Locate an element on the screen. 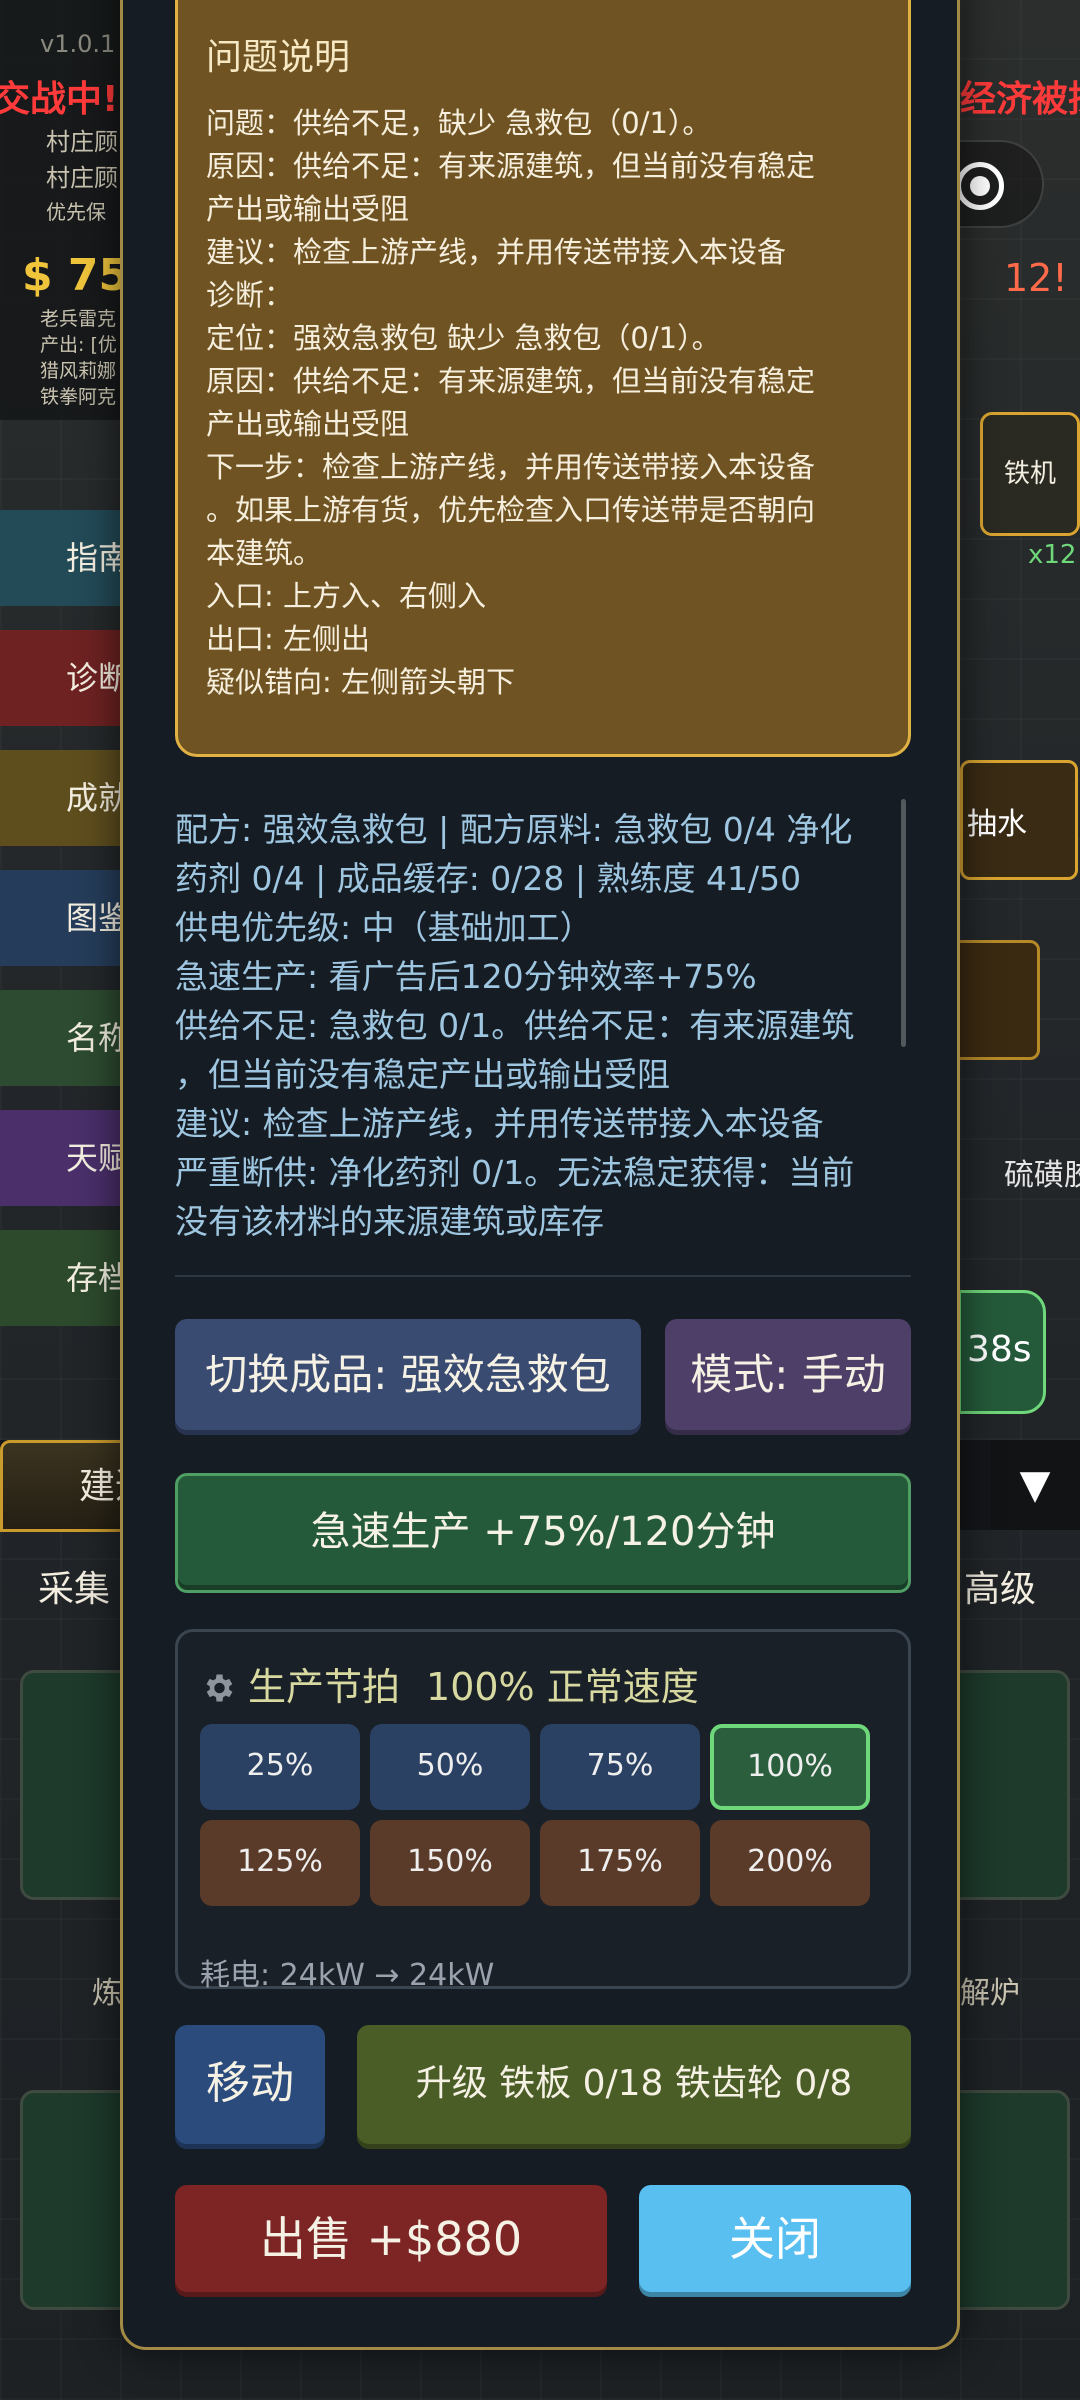 This screenshot has height=2400, width=1080. sulfur-label: 硫磺胶 is located at coordinates (1042, 1175).